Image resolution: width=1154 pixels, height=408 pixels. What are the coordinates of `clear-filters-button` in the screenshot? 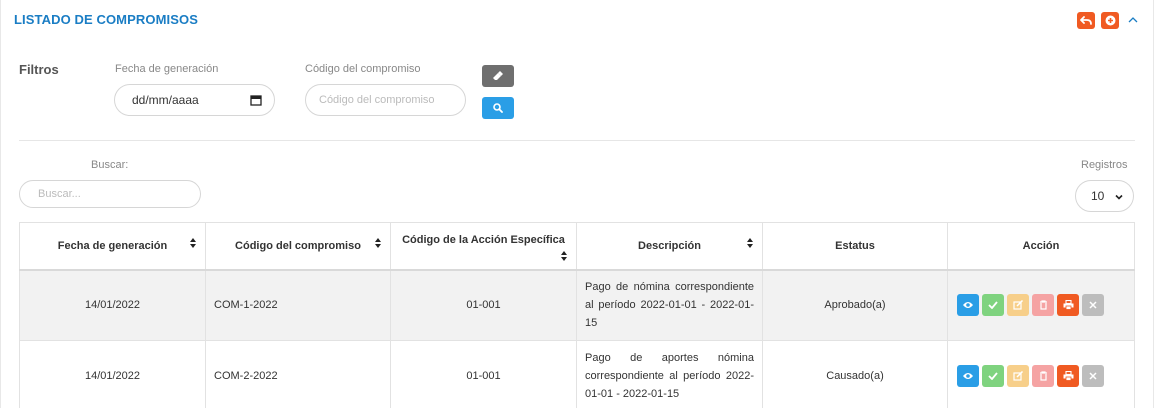 It's located at (498, 76).